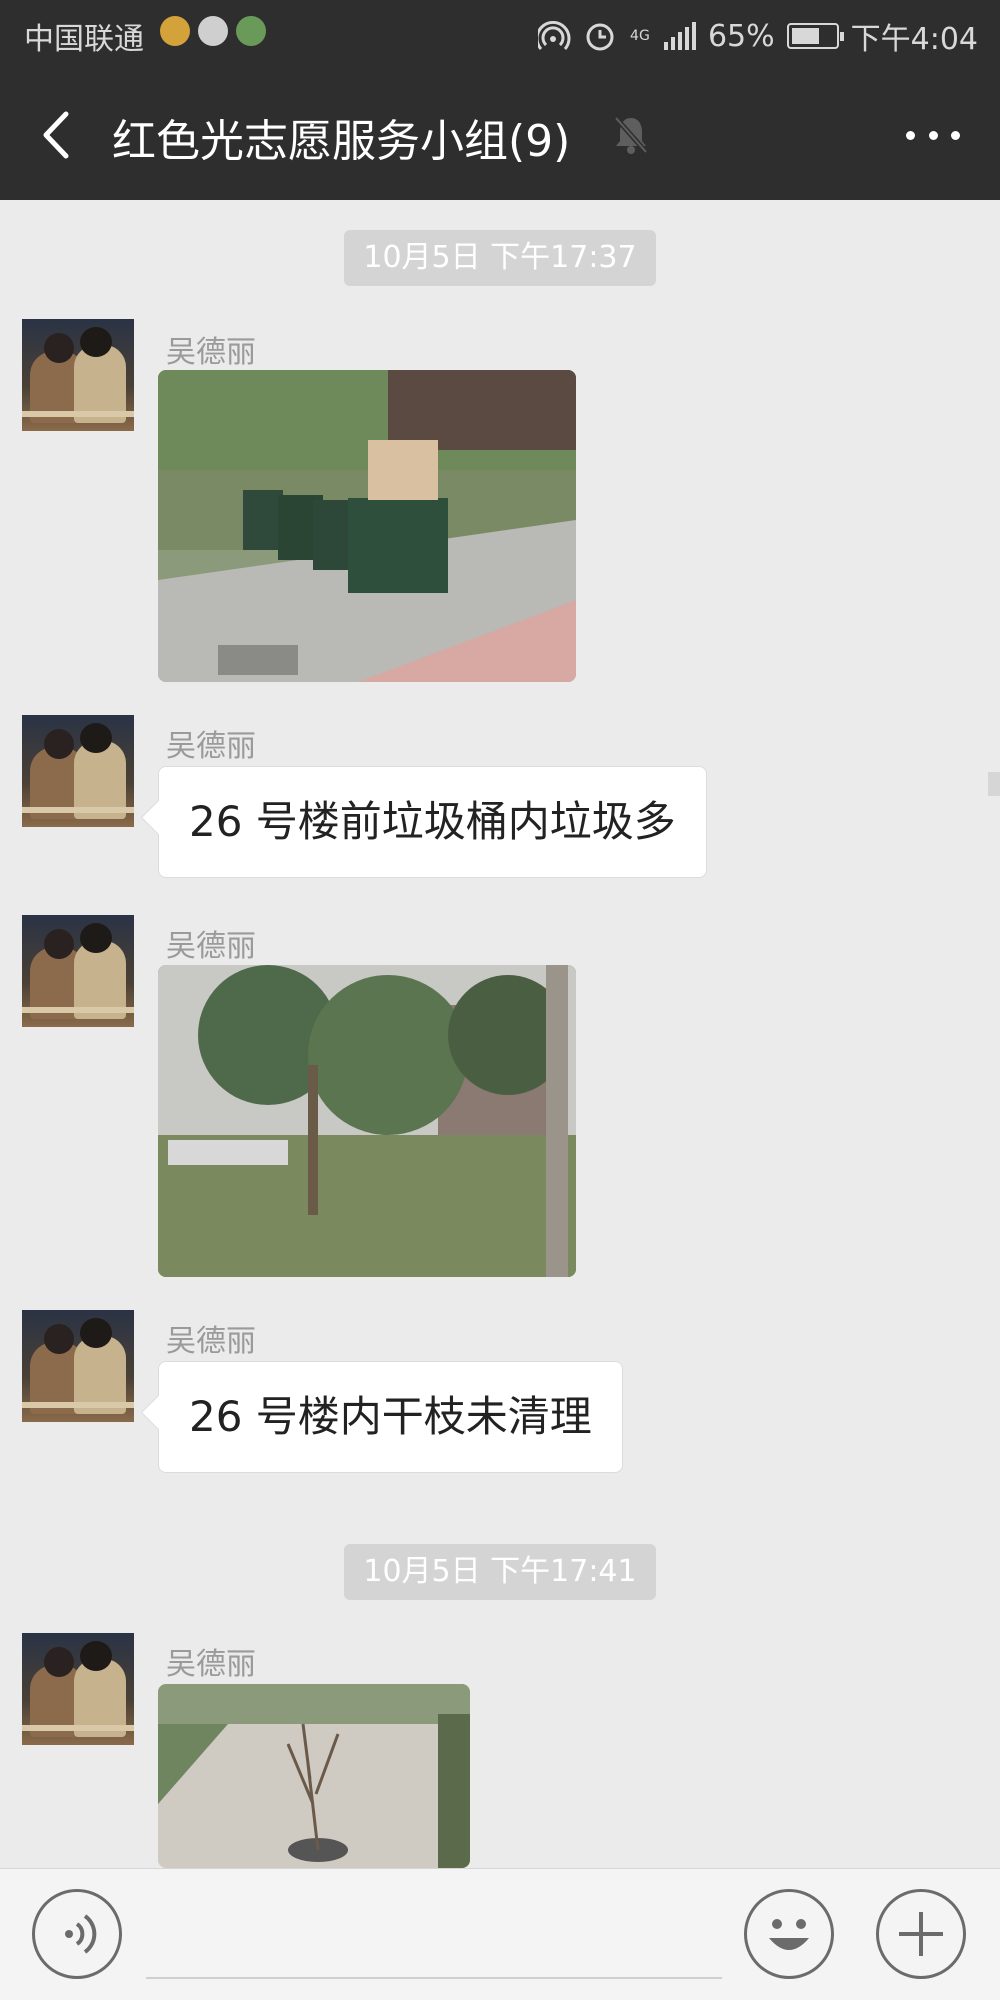 The width and height of the screenshot is (1000, 2000). Describe the element at coordinates (554, 35) in the screenshot. I see `hotspot-icon` at that location.